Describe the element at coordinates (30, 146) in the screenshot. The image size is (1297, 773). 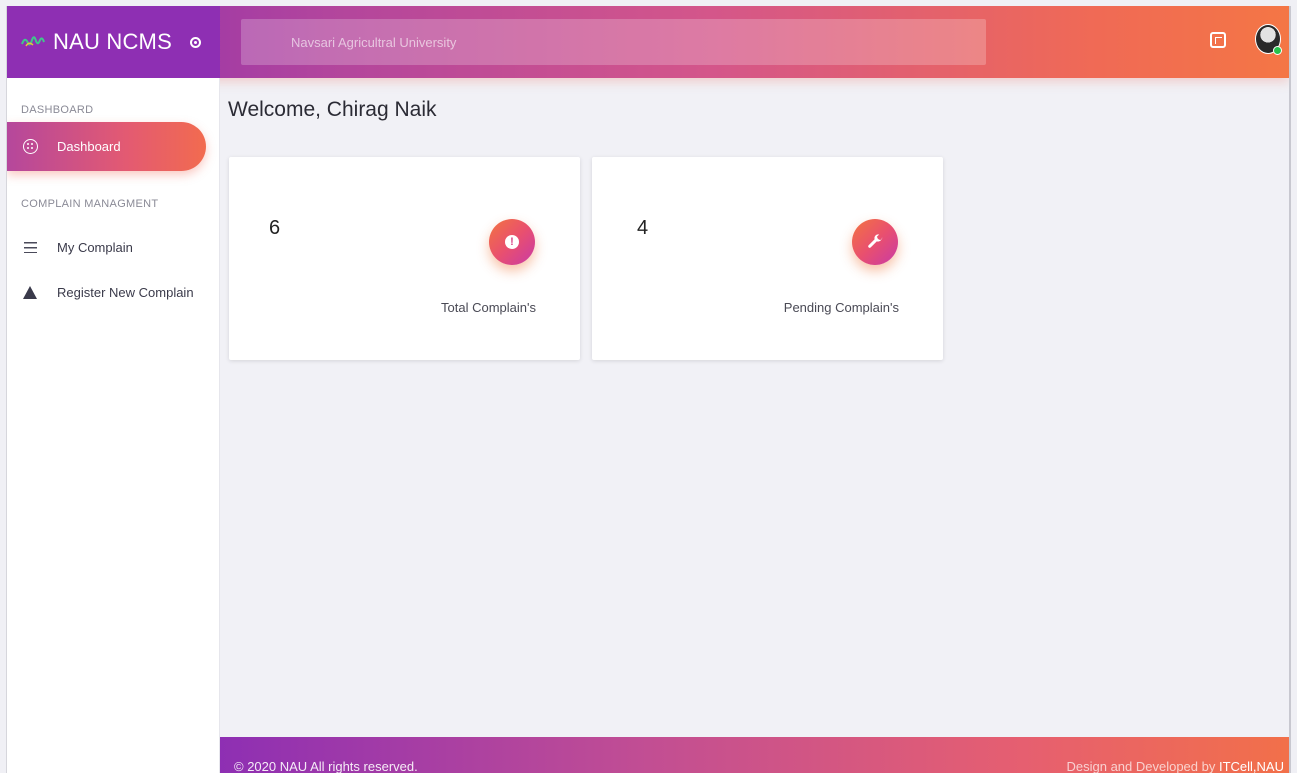
I see `dashboard-icon` at that location.